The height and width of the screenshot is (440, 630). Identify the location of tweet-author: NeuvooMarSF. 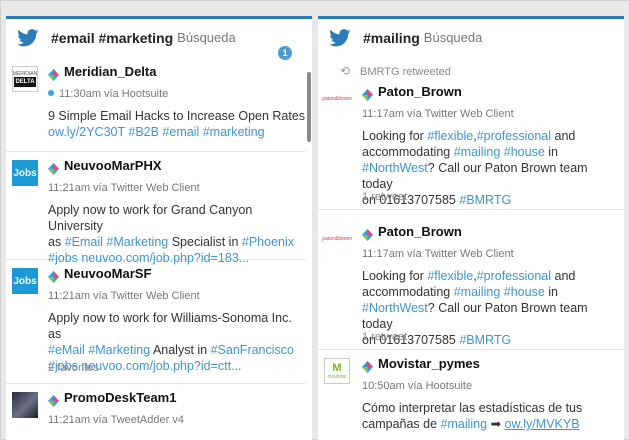
(107, 273).